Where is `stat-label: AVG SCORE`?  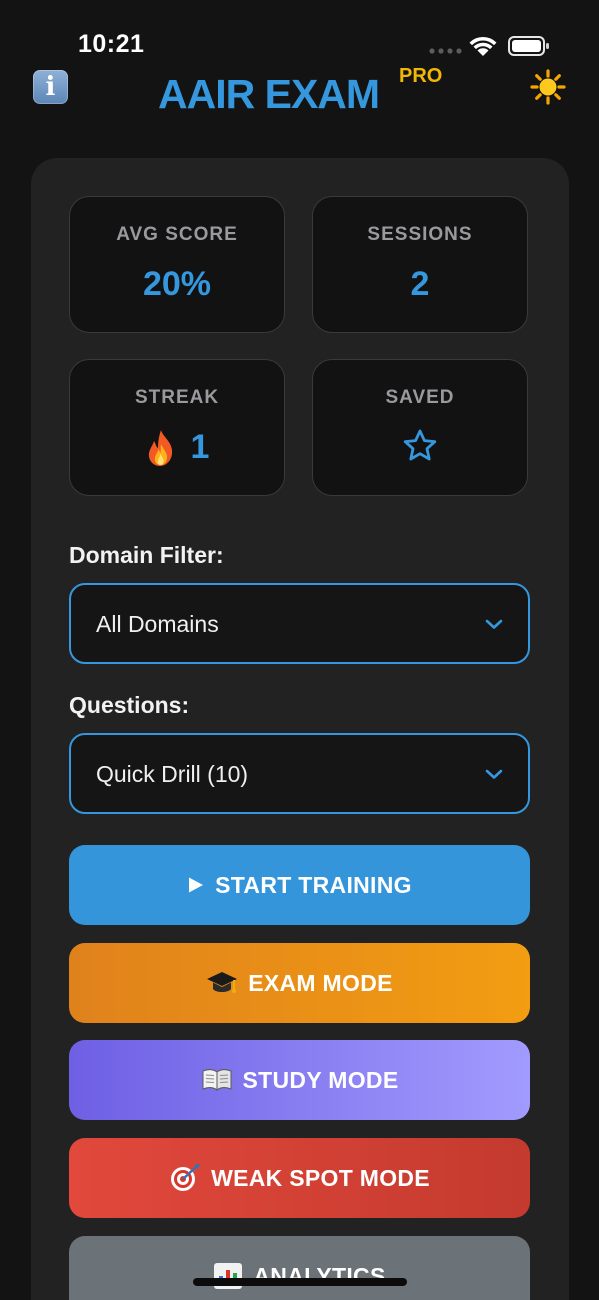 stat-label: AVG SCORE is located at coordinates (177, 234).